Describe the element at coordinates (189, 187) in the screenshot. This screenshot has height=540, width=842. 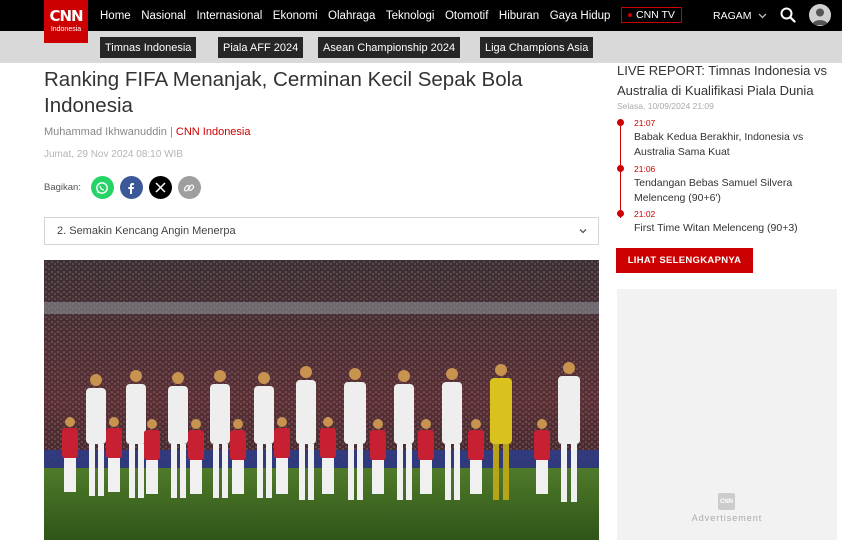
I see `link-icon` at that location.